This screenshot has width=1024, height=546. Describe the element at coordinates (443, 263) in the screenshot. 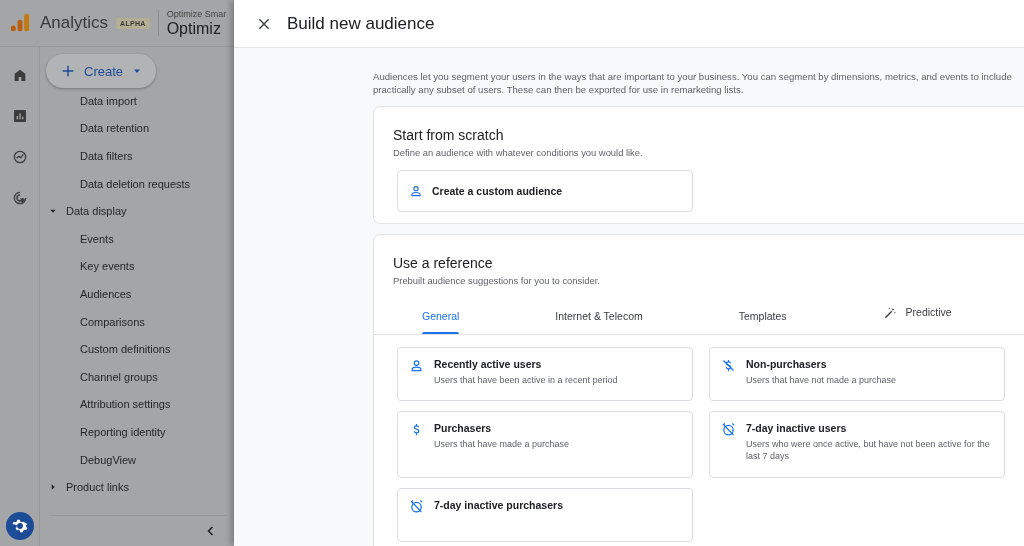

I see `section-title: Use a reference` at that location.